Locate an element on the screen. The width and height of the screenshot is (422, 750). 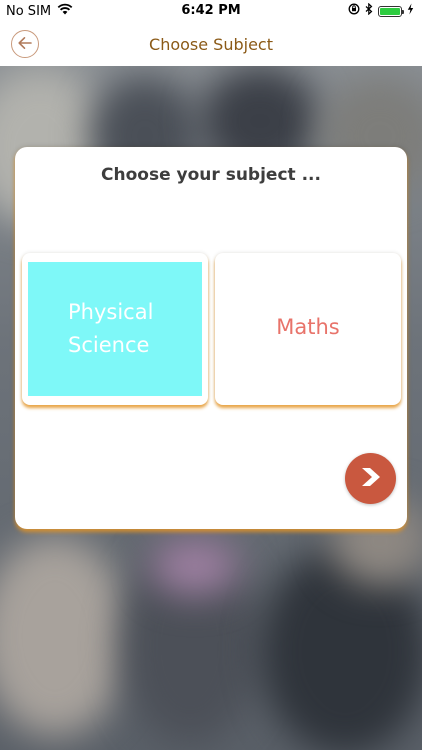
status-bar: No SIM 6:42 PM is located at coordinates (211, 11).